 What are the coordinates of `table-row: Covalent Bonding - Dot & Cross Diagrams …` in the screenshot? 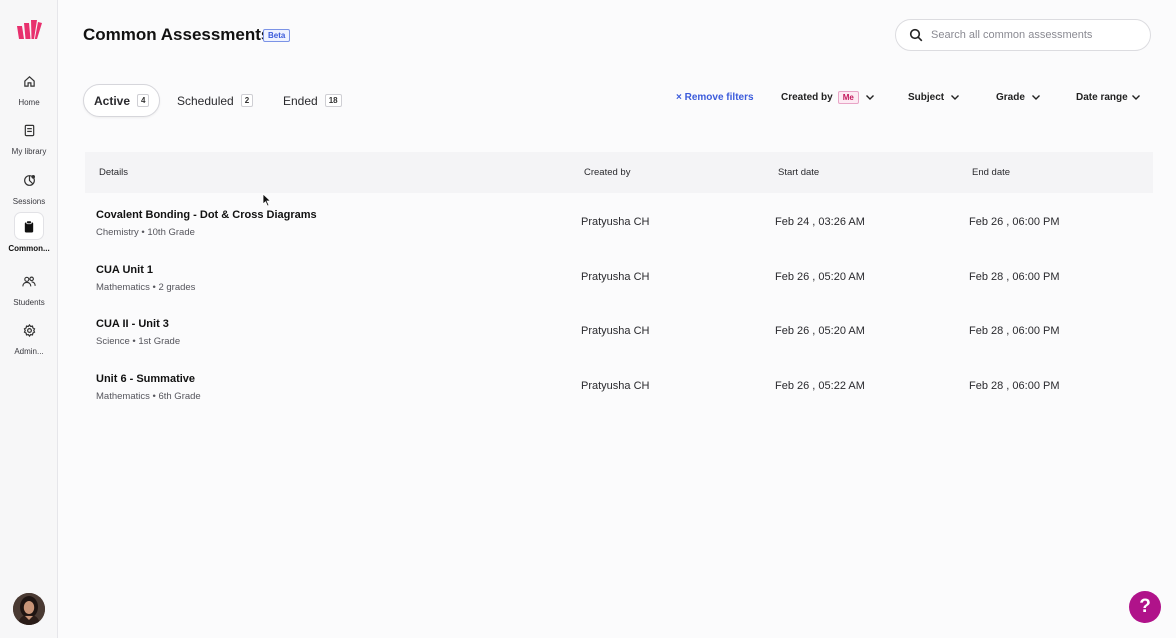 It's located at (619, 234).